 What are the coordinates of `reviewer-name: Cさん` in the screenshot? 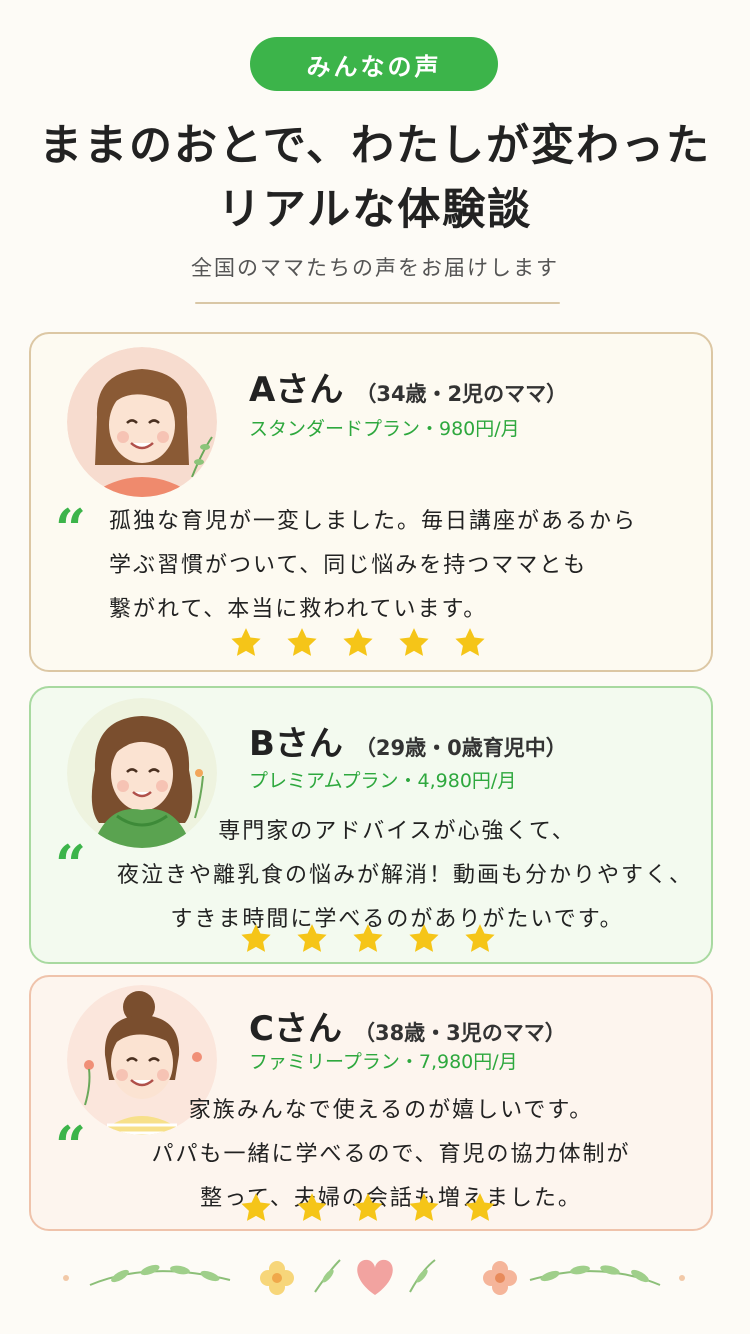 It's located at (295, 1029).